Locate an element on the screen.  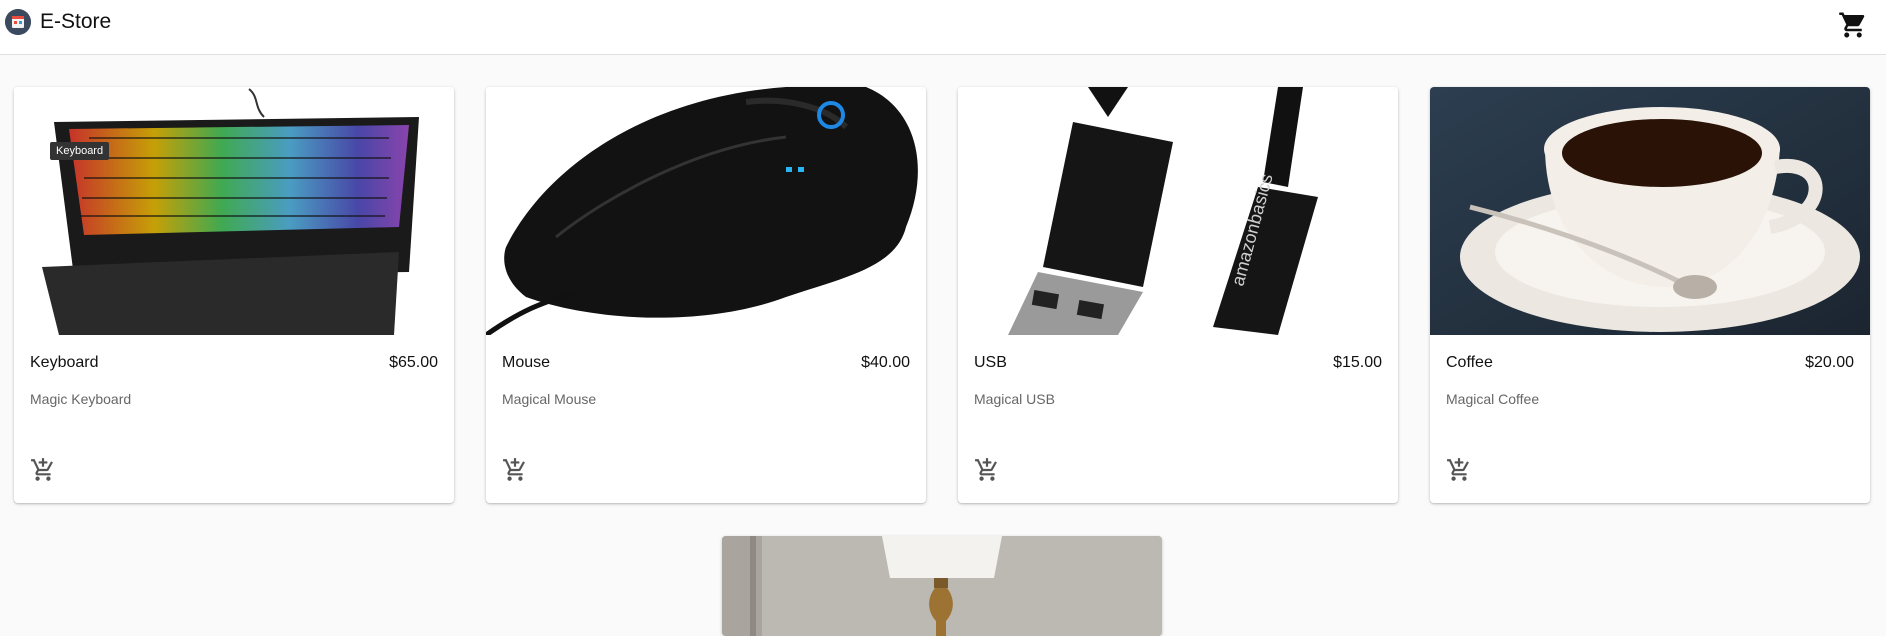
product-image-usb: amazonbasics is located at coordinates (1178, 211).